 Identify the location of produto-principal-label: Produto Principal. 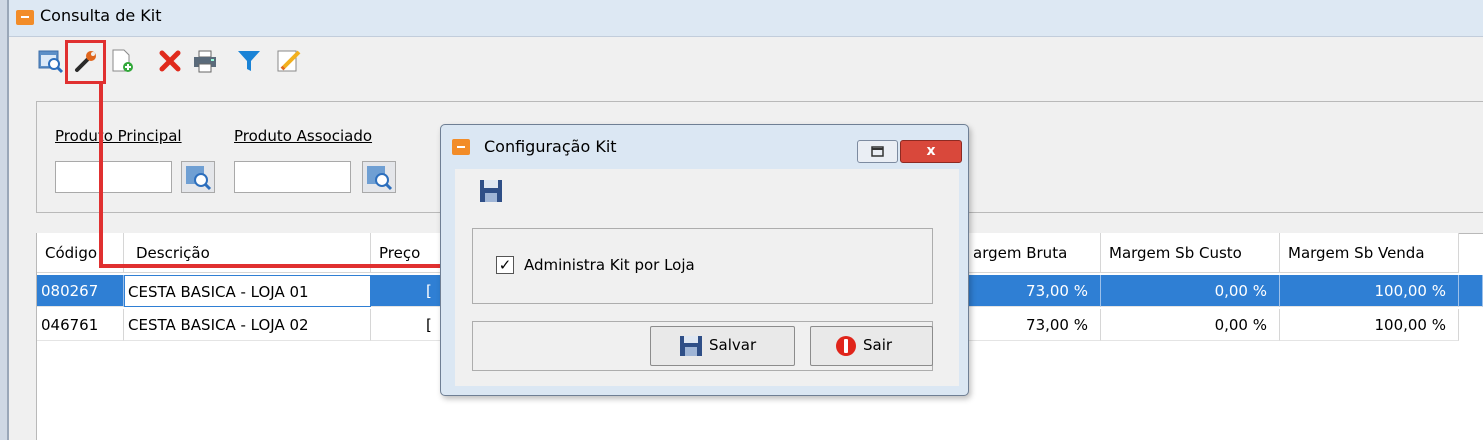
(118, 136).